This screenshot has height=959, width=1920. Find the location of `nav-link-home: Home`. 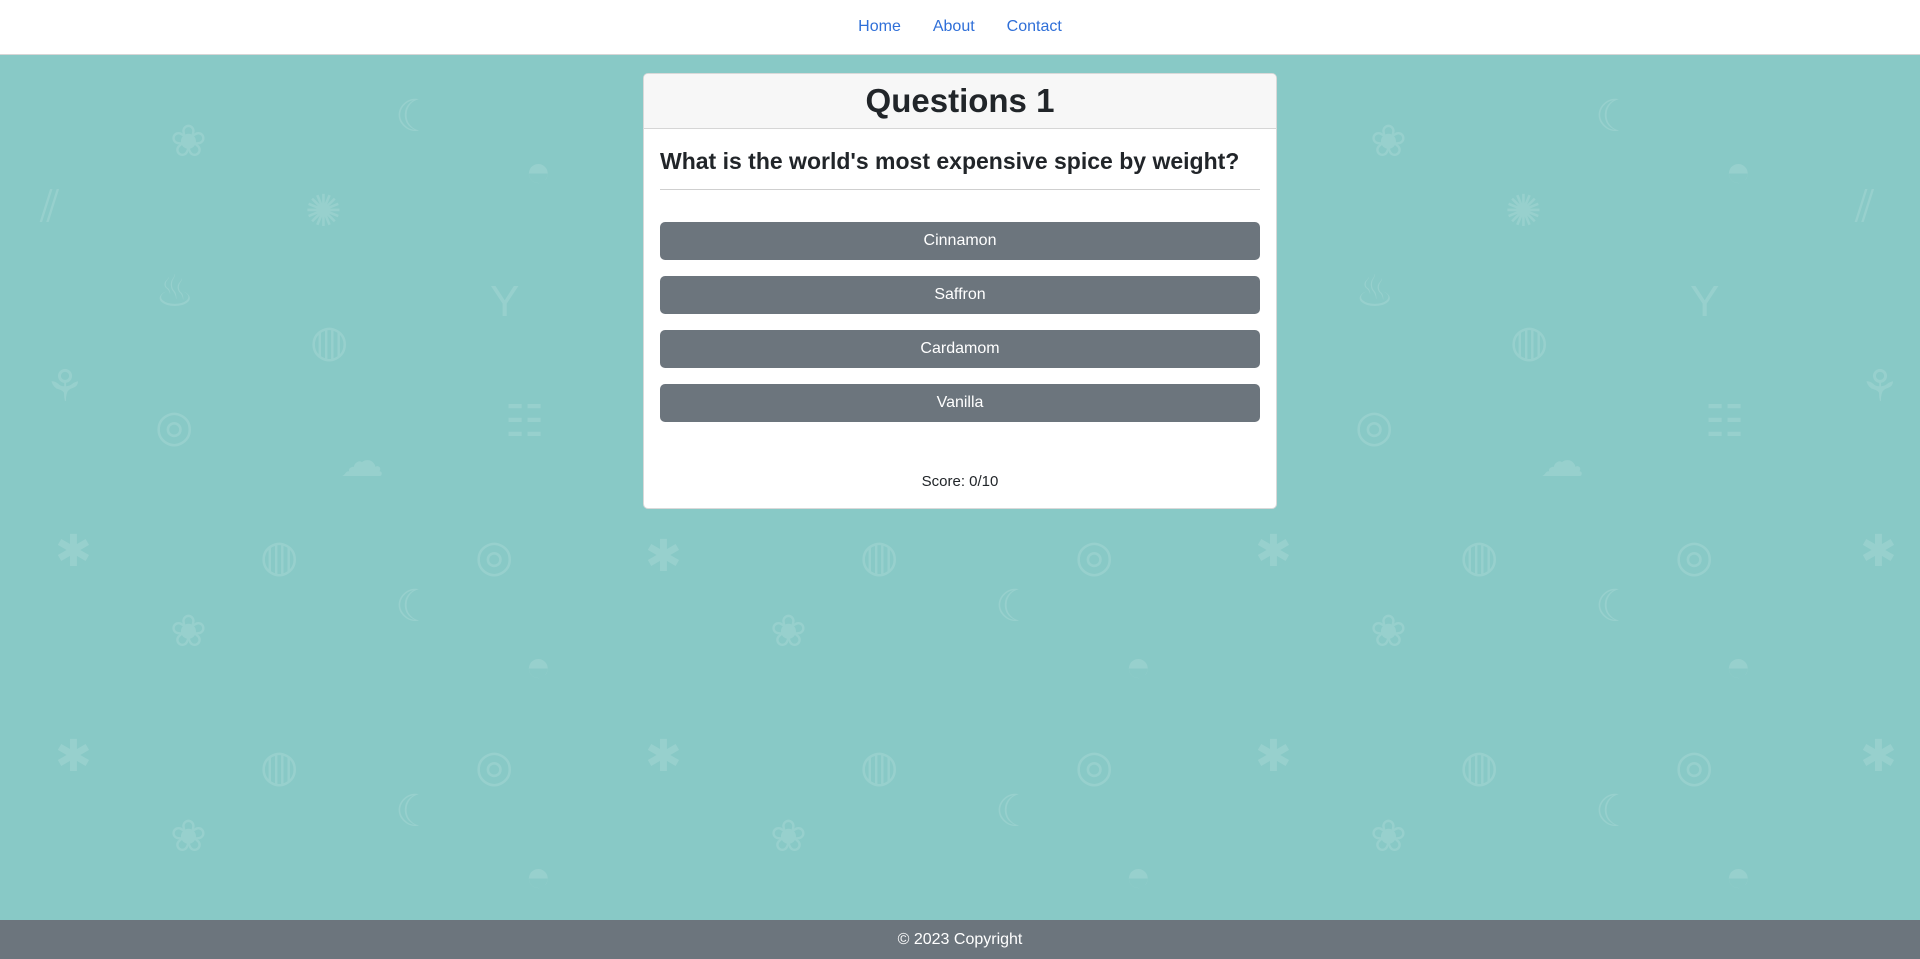

nav-link-home: Home is located at coordinates (879, 27).